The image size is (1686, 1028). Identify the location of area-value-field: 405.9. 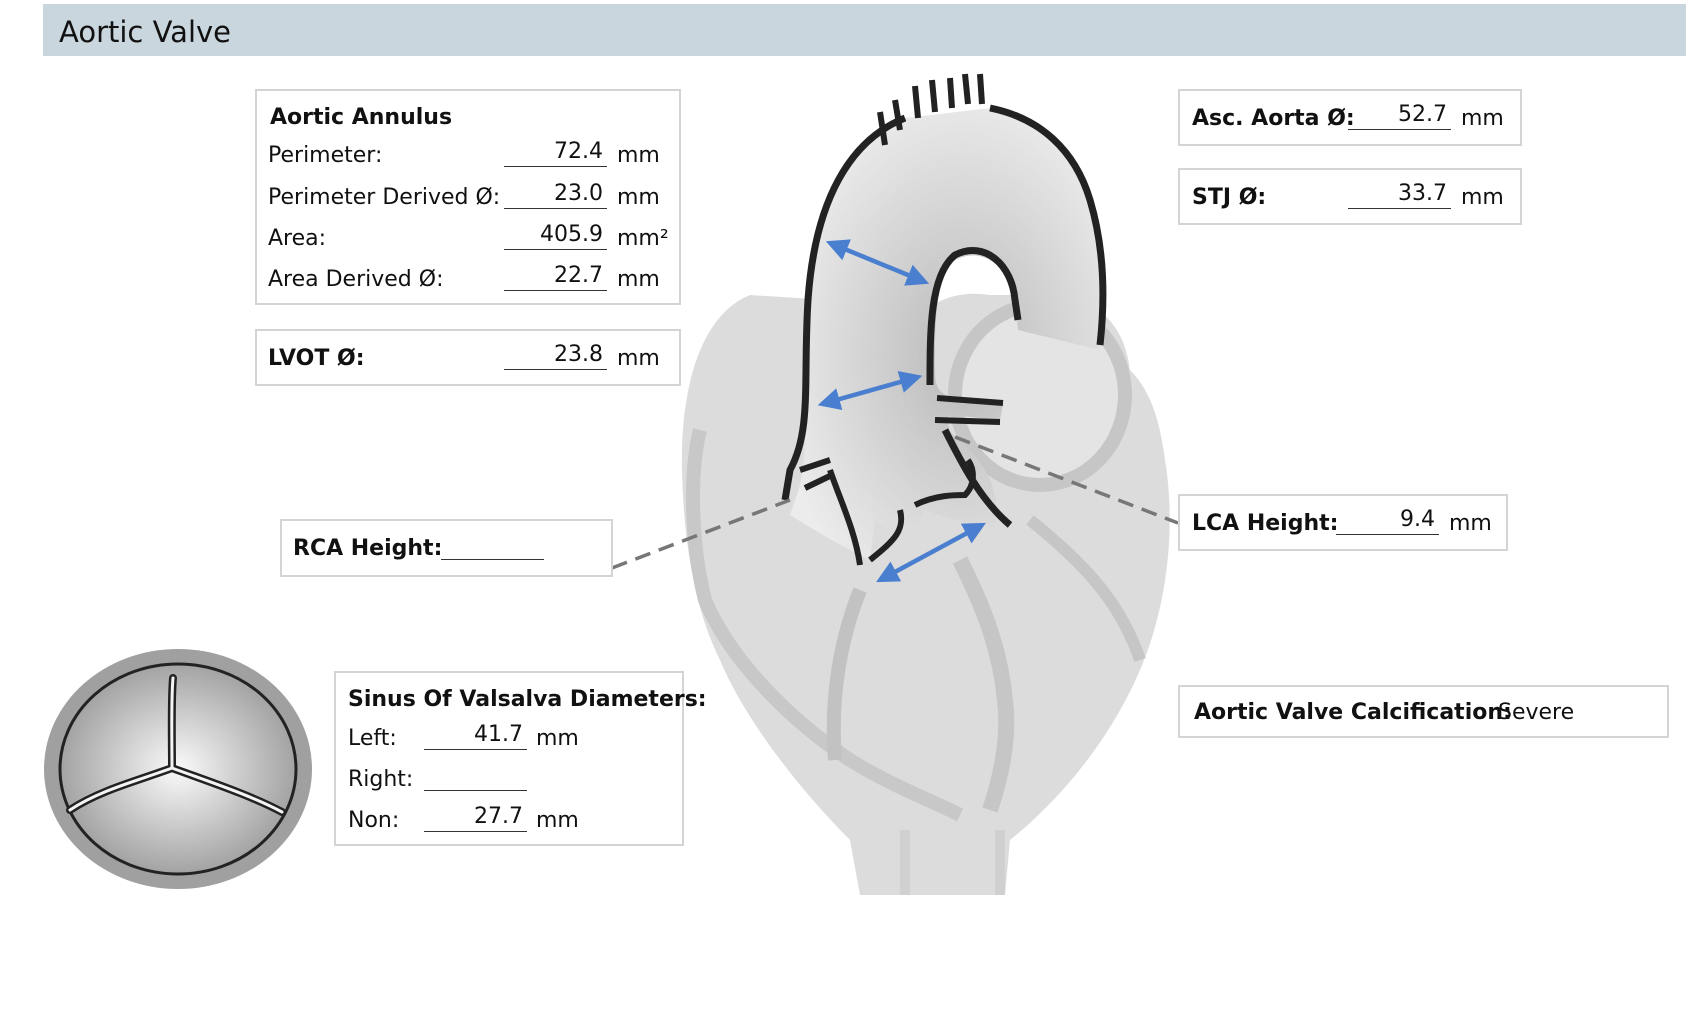
(555, 236).